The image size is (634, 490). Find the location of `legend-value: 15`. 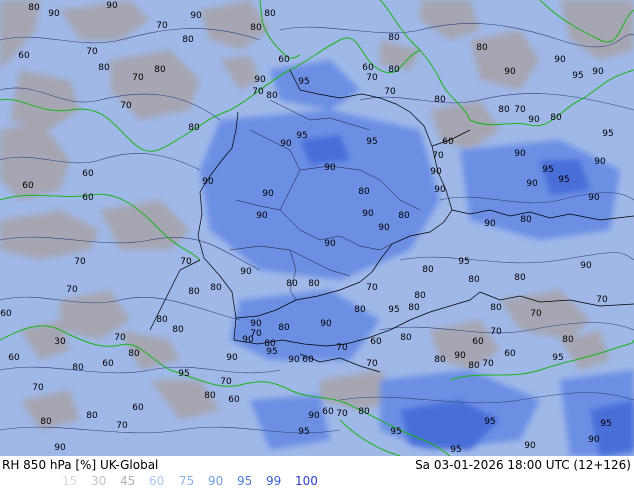

legend-value: 15 is located at coordinates (70, 481).